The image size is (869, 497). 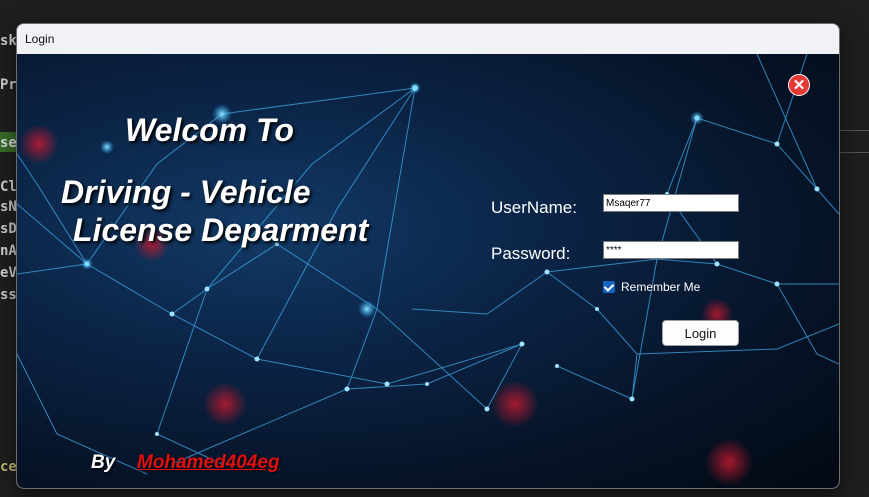 What do you see at coordinates (103, 462) in the screenshot?
I see `by-label: By` at bounding box center [103, 462].